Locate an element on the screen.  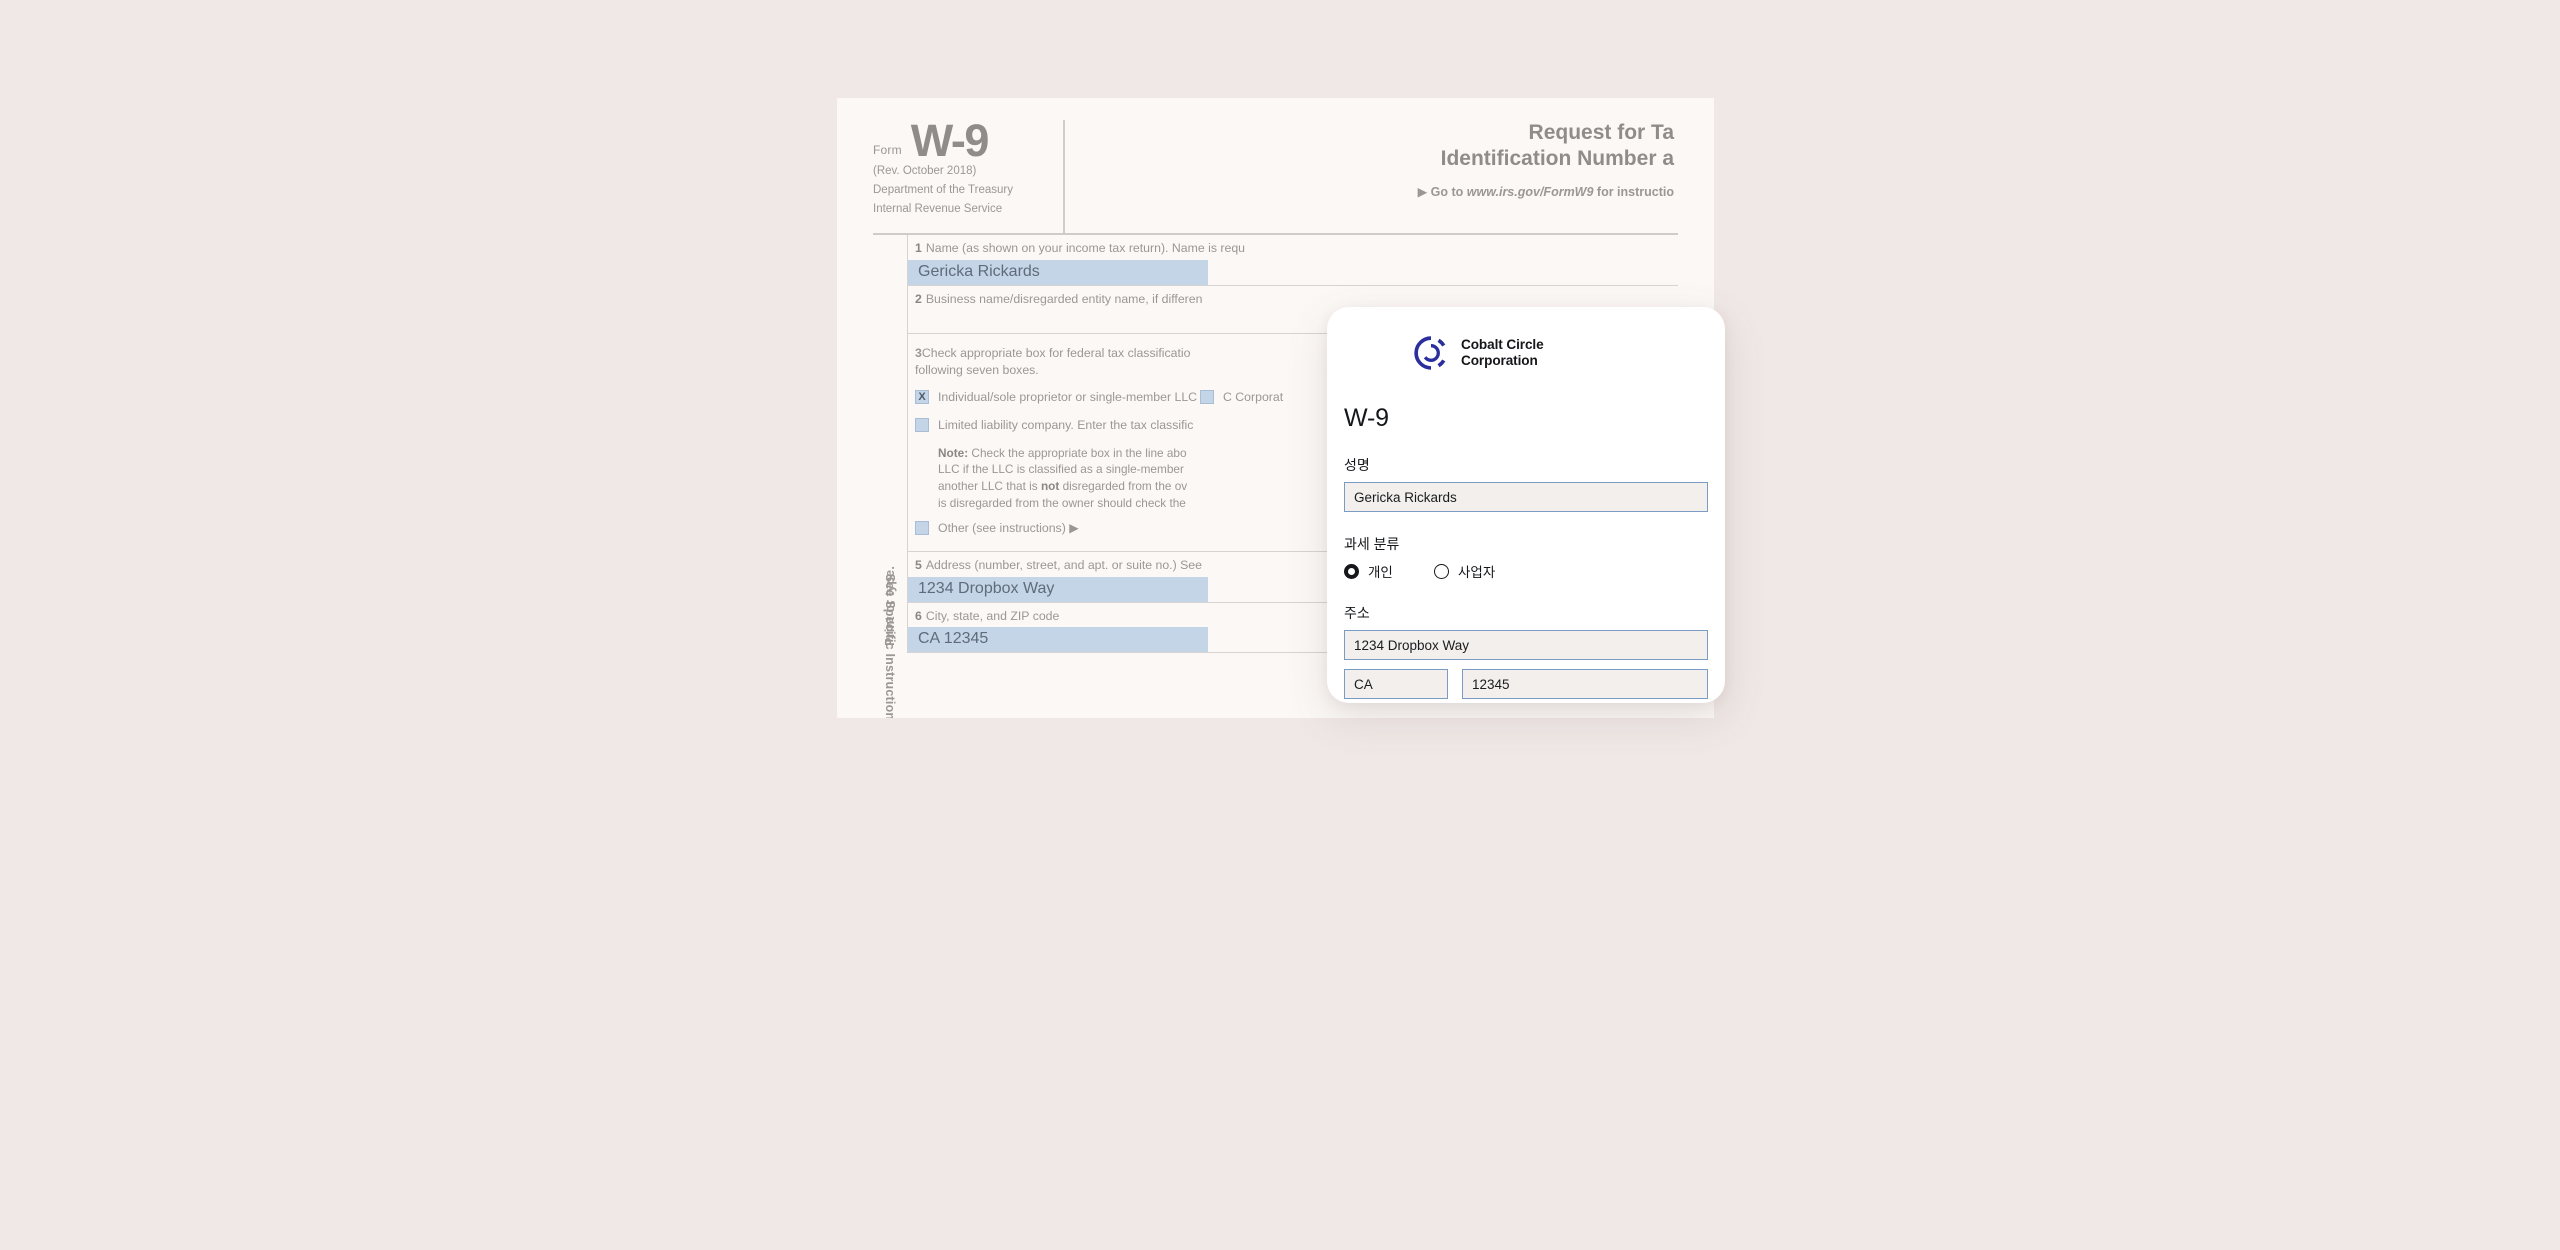
w9-option-other-label: Other (see instructions) ▶ is located at coordinates (1008, 527).